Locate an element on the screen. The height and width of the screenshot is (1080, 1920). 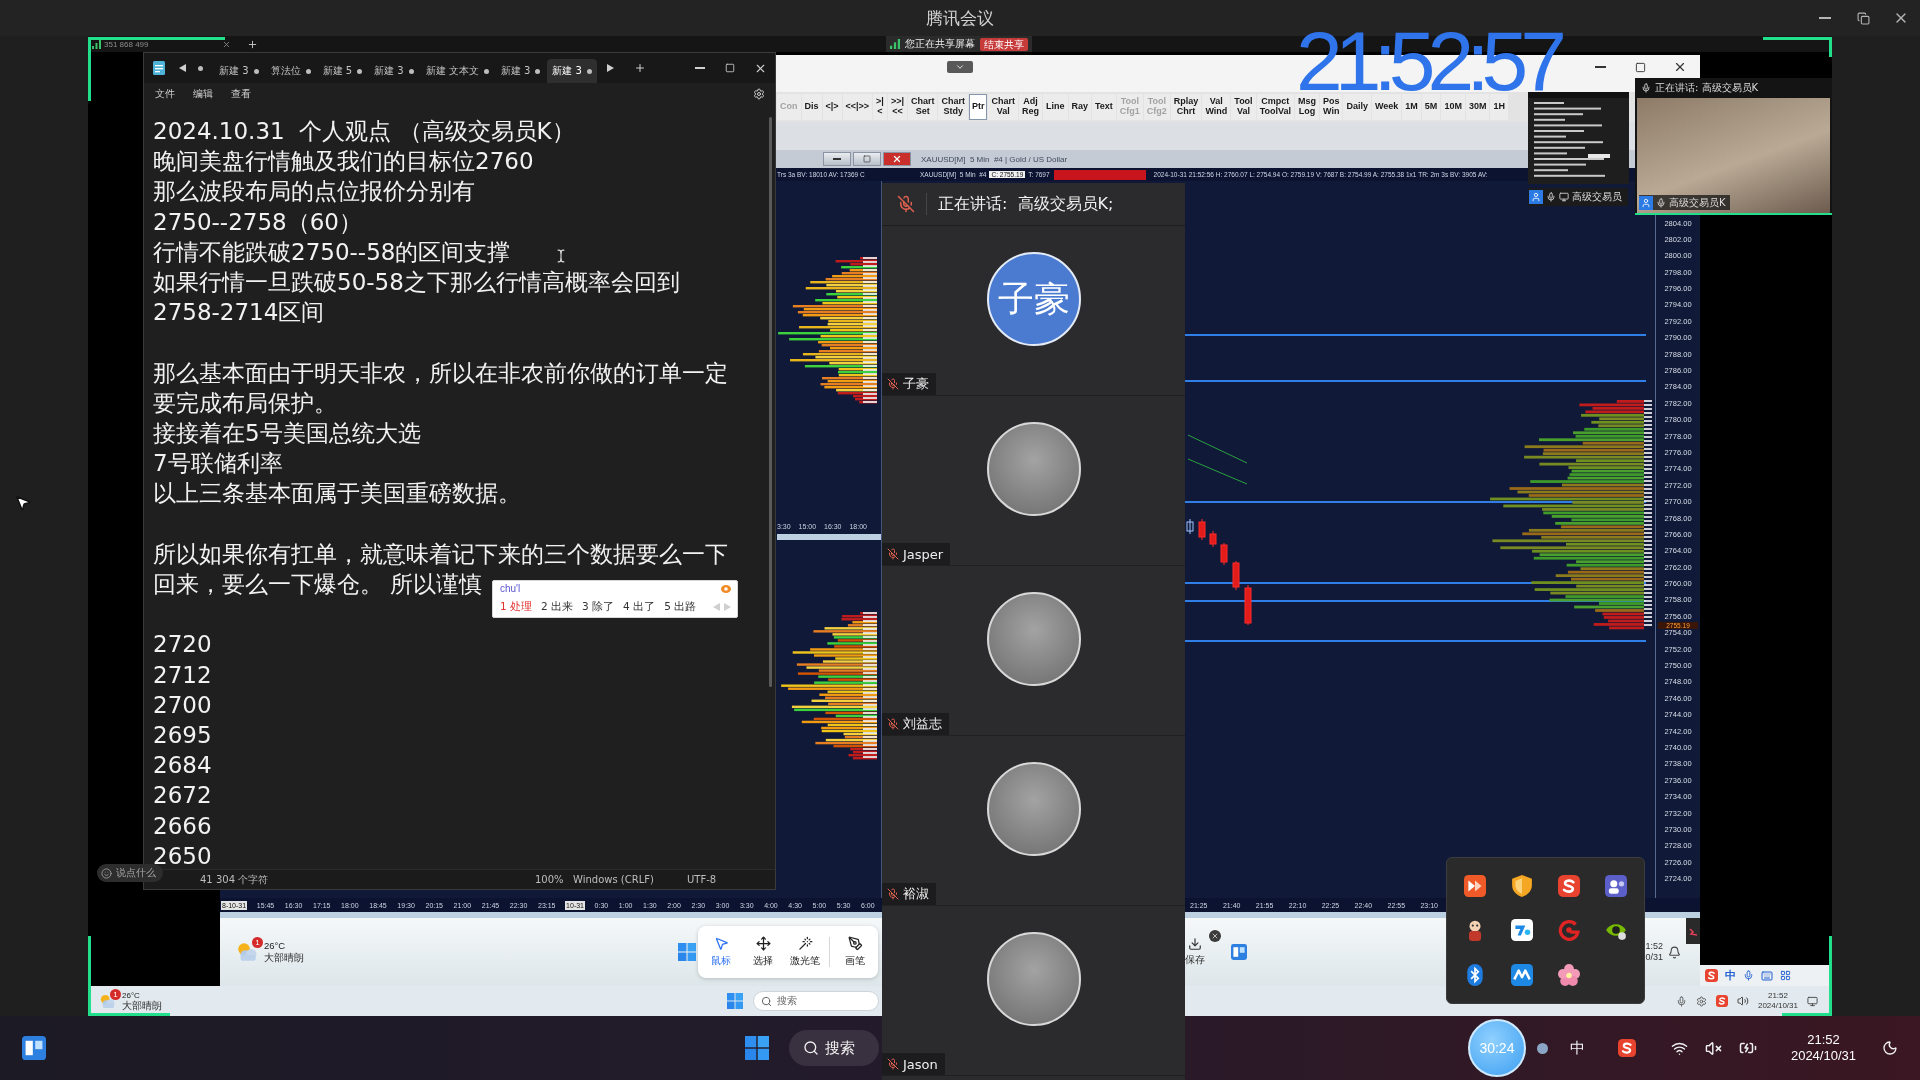
settings-icon is located at coordinates (1701, 1001).